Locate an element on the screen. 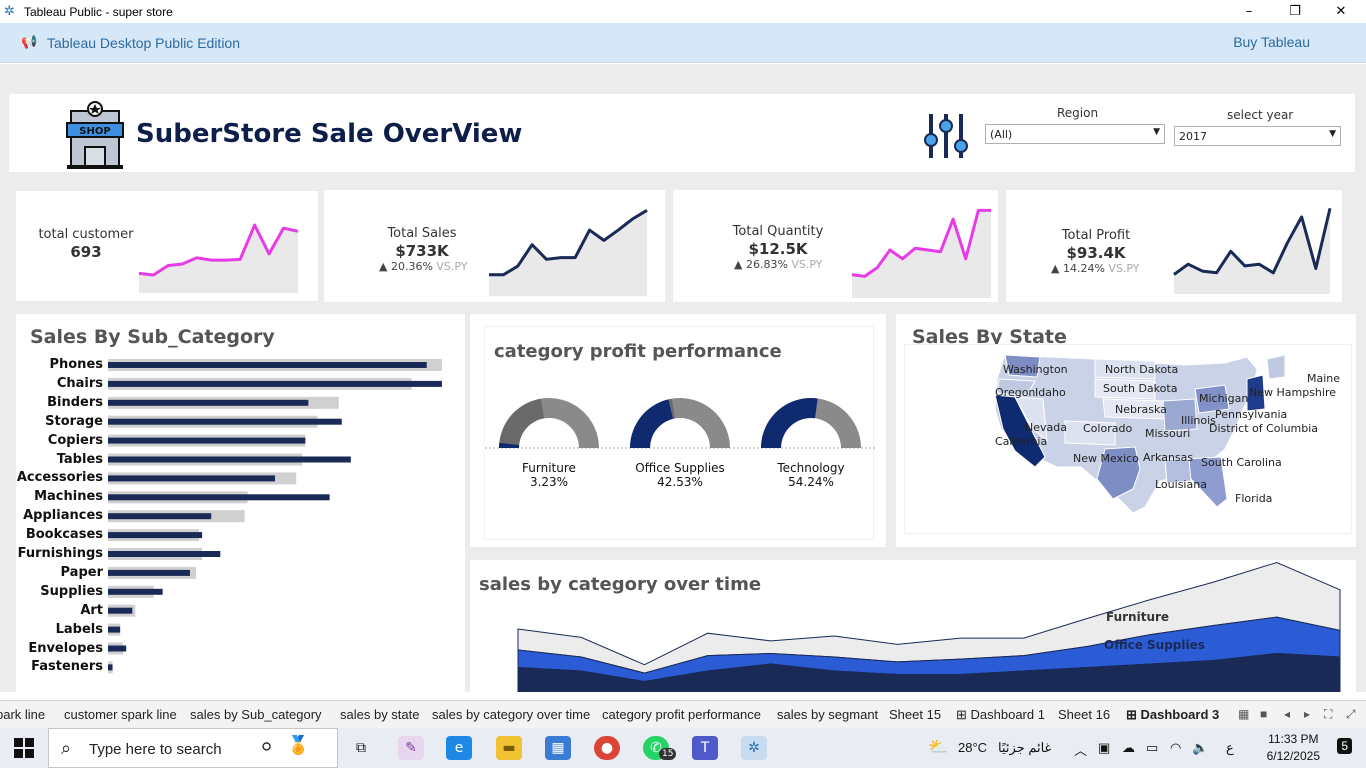 The image size is (1366, 768). donut-label-furniture: Furniture 3.23% is located at coordinates (549, 475).